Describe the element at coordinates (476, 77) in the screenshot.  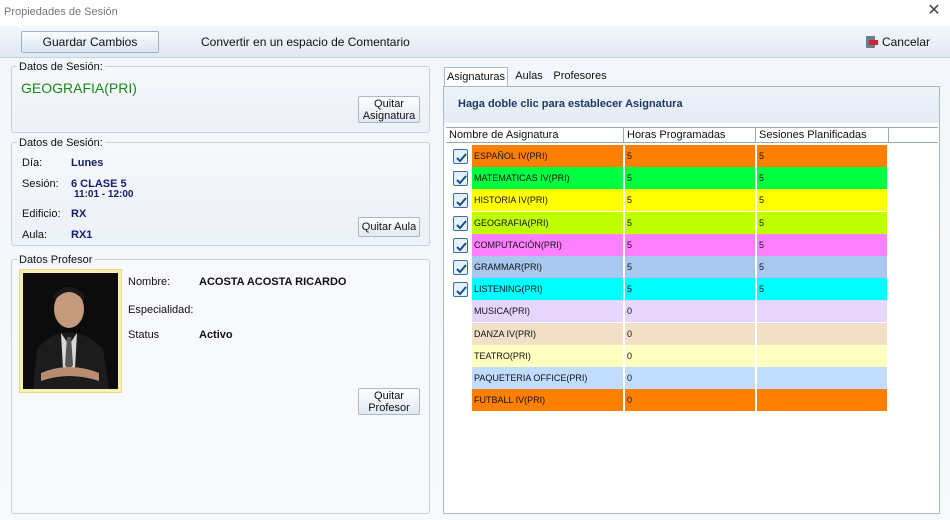
I see `tab-asignaturas: Asignaturas` at that location.